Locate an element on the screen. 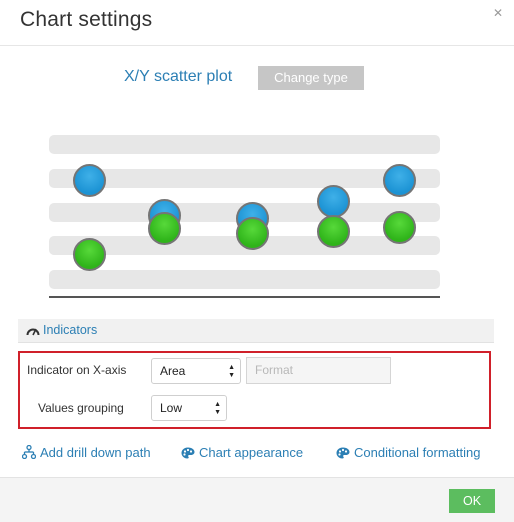  indicators-toggle: Indicators is located at coordinates (61, 330).